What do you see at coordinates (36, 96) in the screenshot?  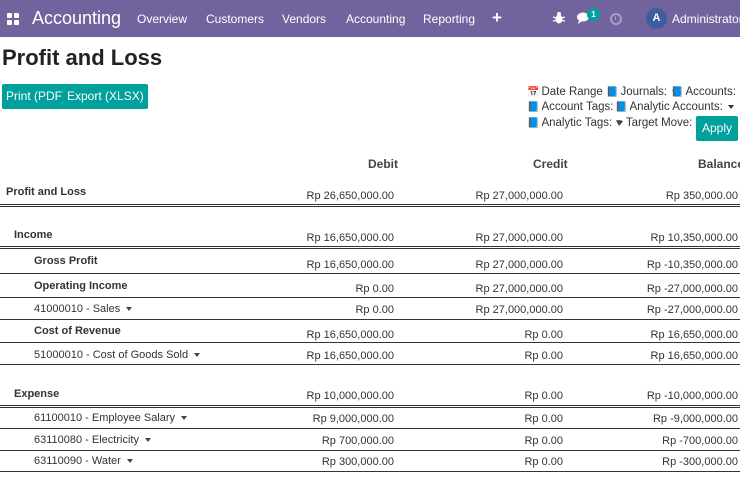 I see `print-pdf-button: Print (PDF)` at bounding box center [36, 96].